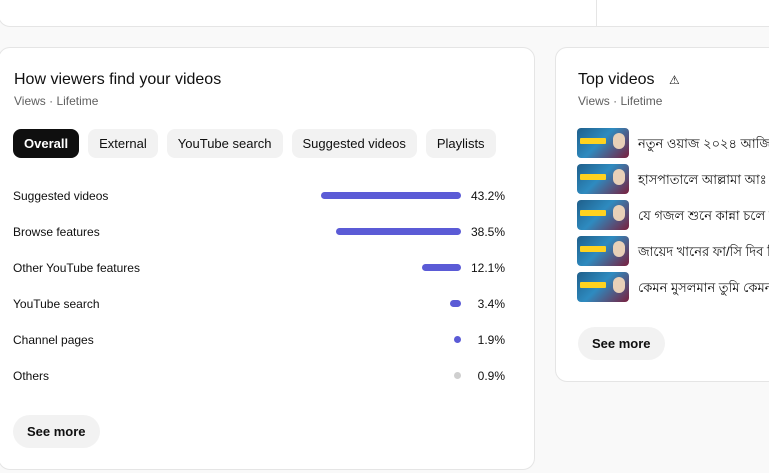 This screenshot has height=473, width=769. I want to click on chip-external: External, so click(123, 143).